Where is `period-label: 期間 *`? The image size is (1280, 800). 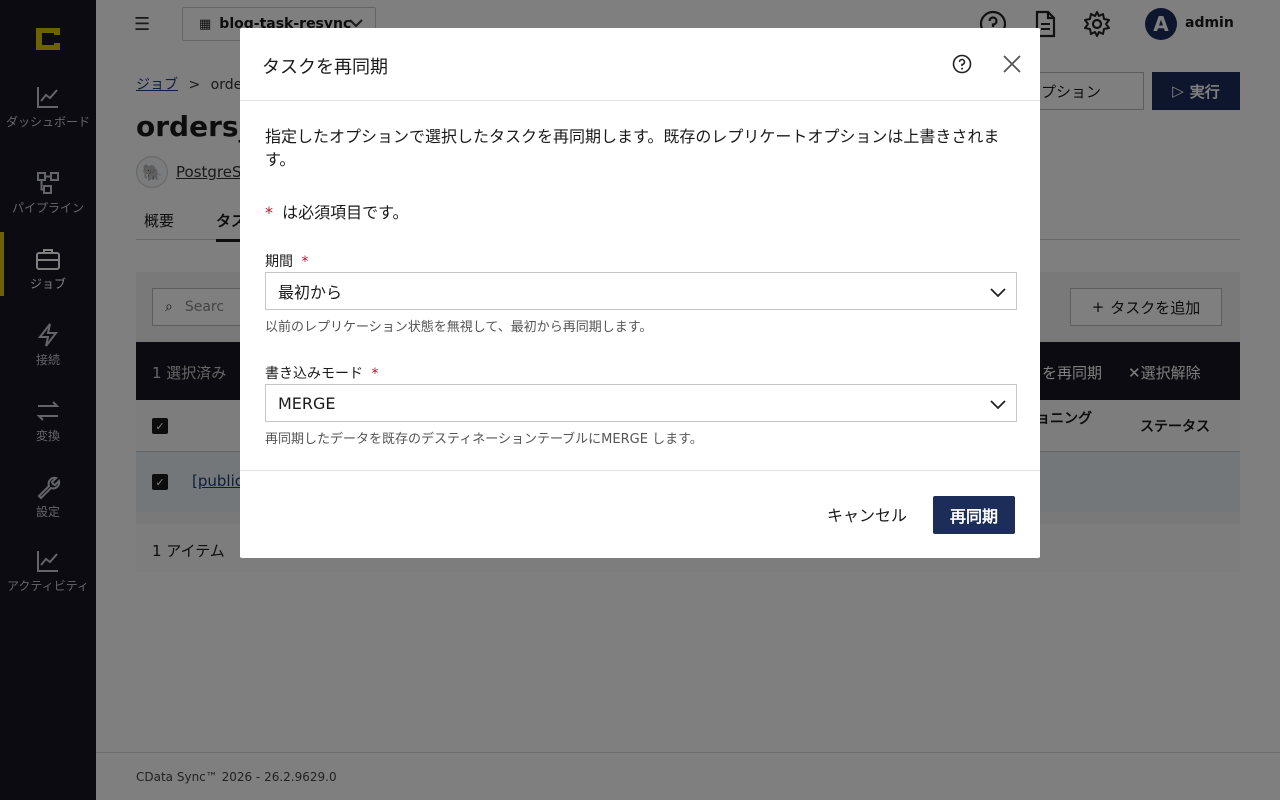 period-label: 期間 * is located at coordinates (286, 261).